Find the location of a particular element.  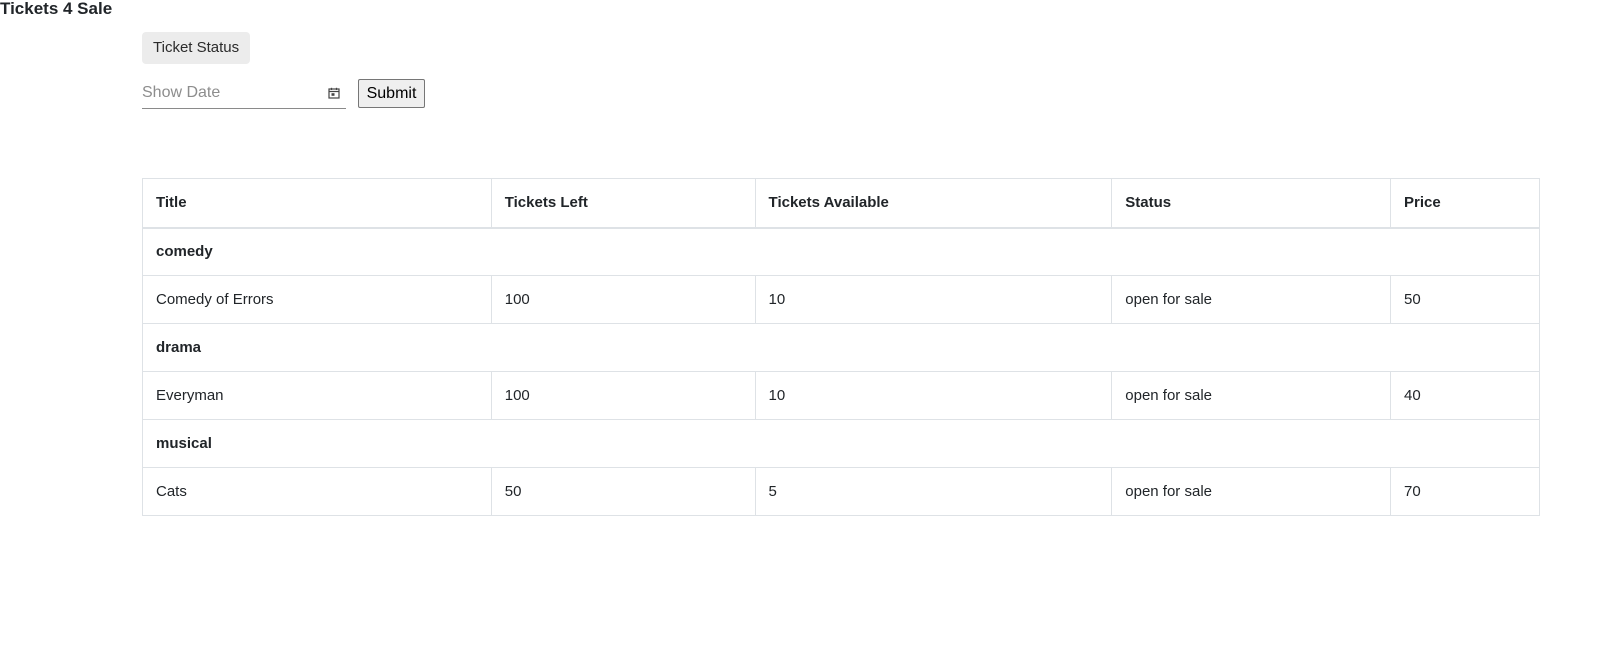

group-label: musical is located at coordinates (841, 443).